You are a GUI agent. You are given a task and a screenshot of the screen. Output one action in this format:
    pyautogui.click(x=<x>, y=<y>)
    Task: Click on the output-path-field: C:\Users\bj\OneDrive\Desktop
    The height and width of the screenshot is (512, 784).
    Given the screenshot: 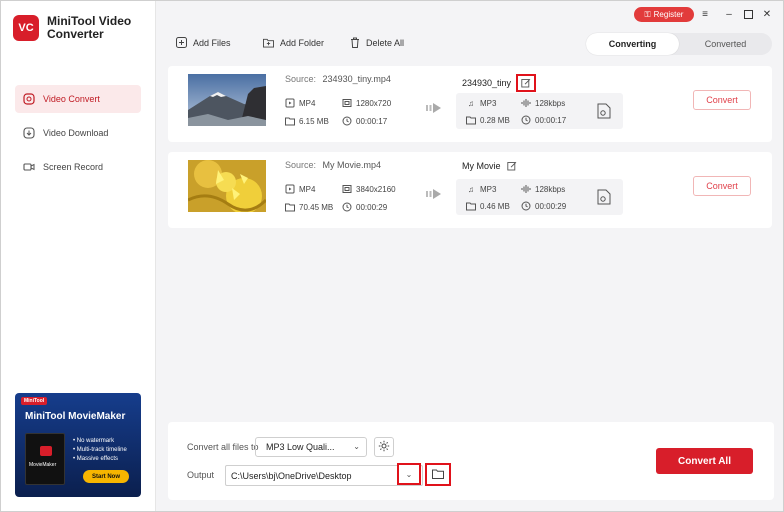 What is the action you would take?
    pyautogui.click(x=324, y=475)
    